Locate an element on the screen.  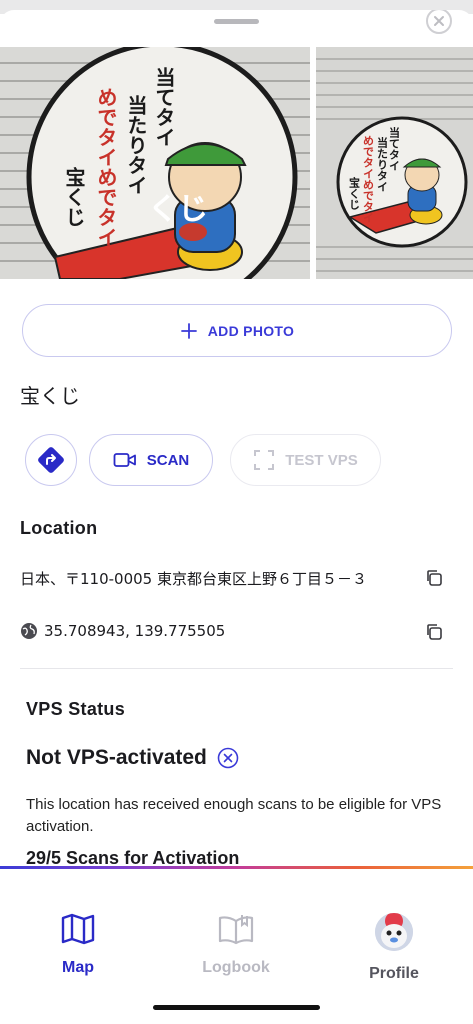
vps-status-title: VPS Status is located at coordinates (76, 709).